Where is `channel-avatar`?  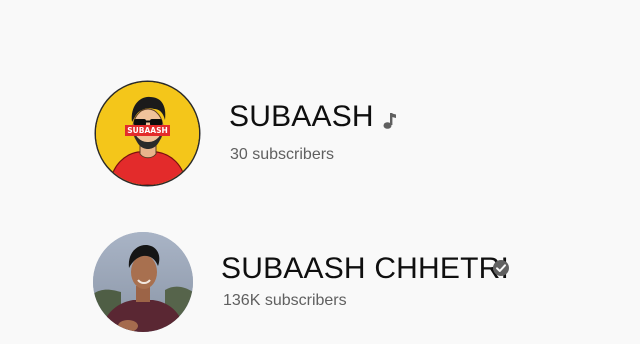
channel-avatar is located at coordinates (143, 282).